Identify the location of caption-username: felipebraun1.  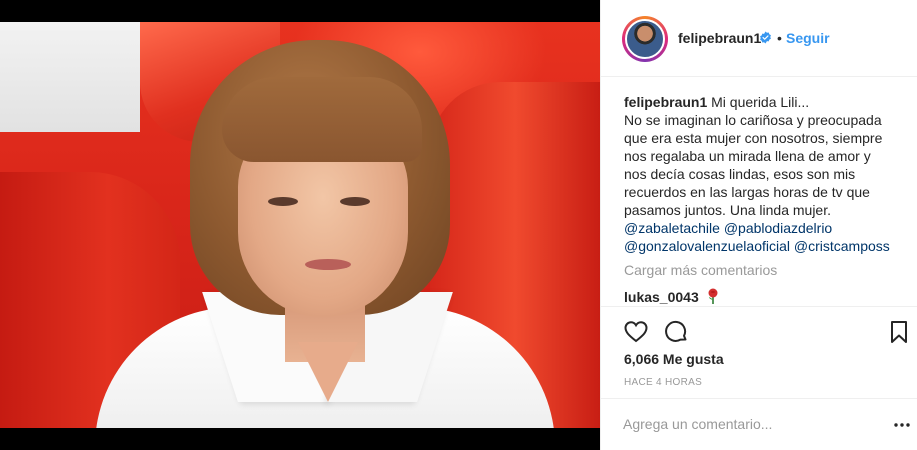
(665, 102).